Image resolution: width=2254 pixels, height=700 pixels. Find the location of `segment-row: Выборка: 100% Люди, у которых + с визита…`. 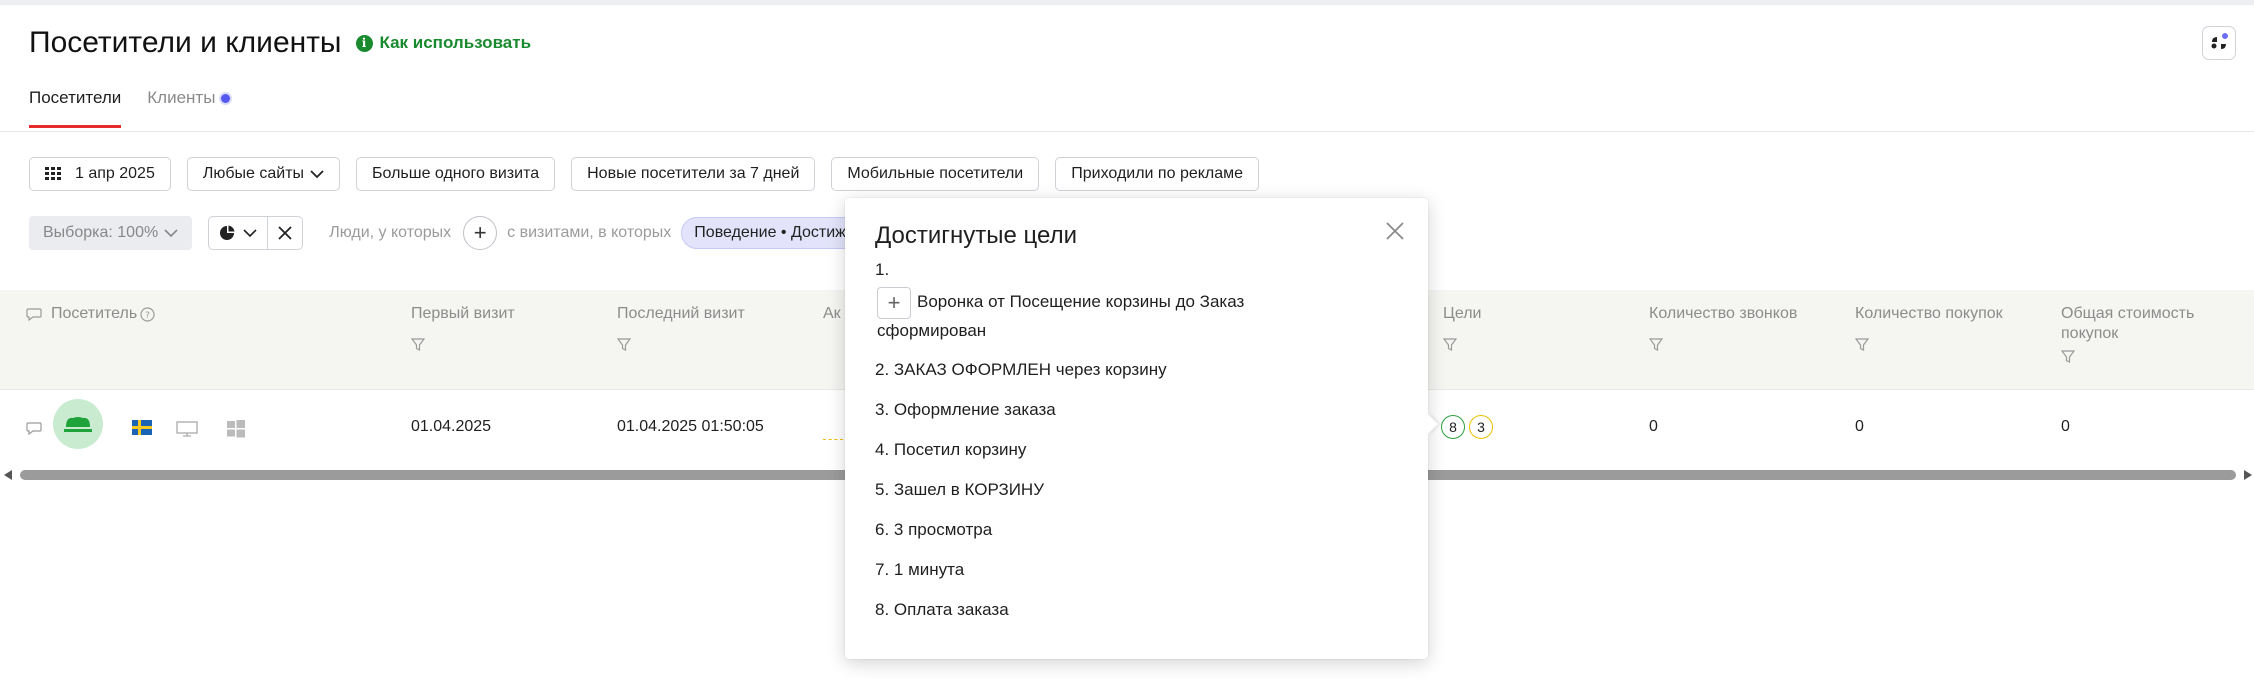

segment-row: Выборка: 100% Люди, у которых + с визита… is located at coordinates (444, 233).